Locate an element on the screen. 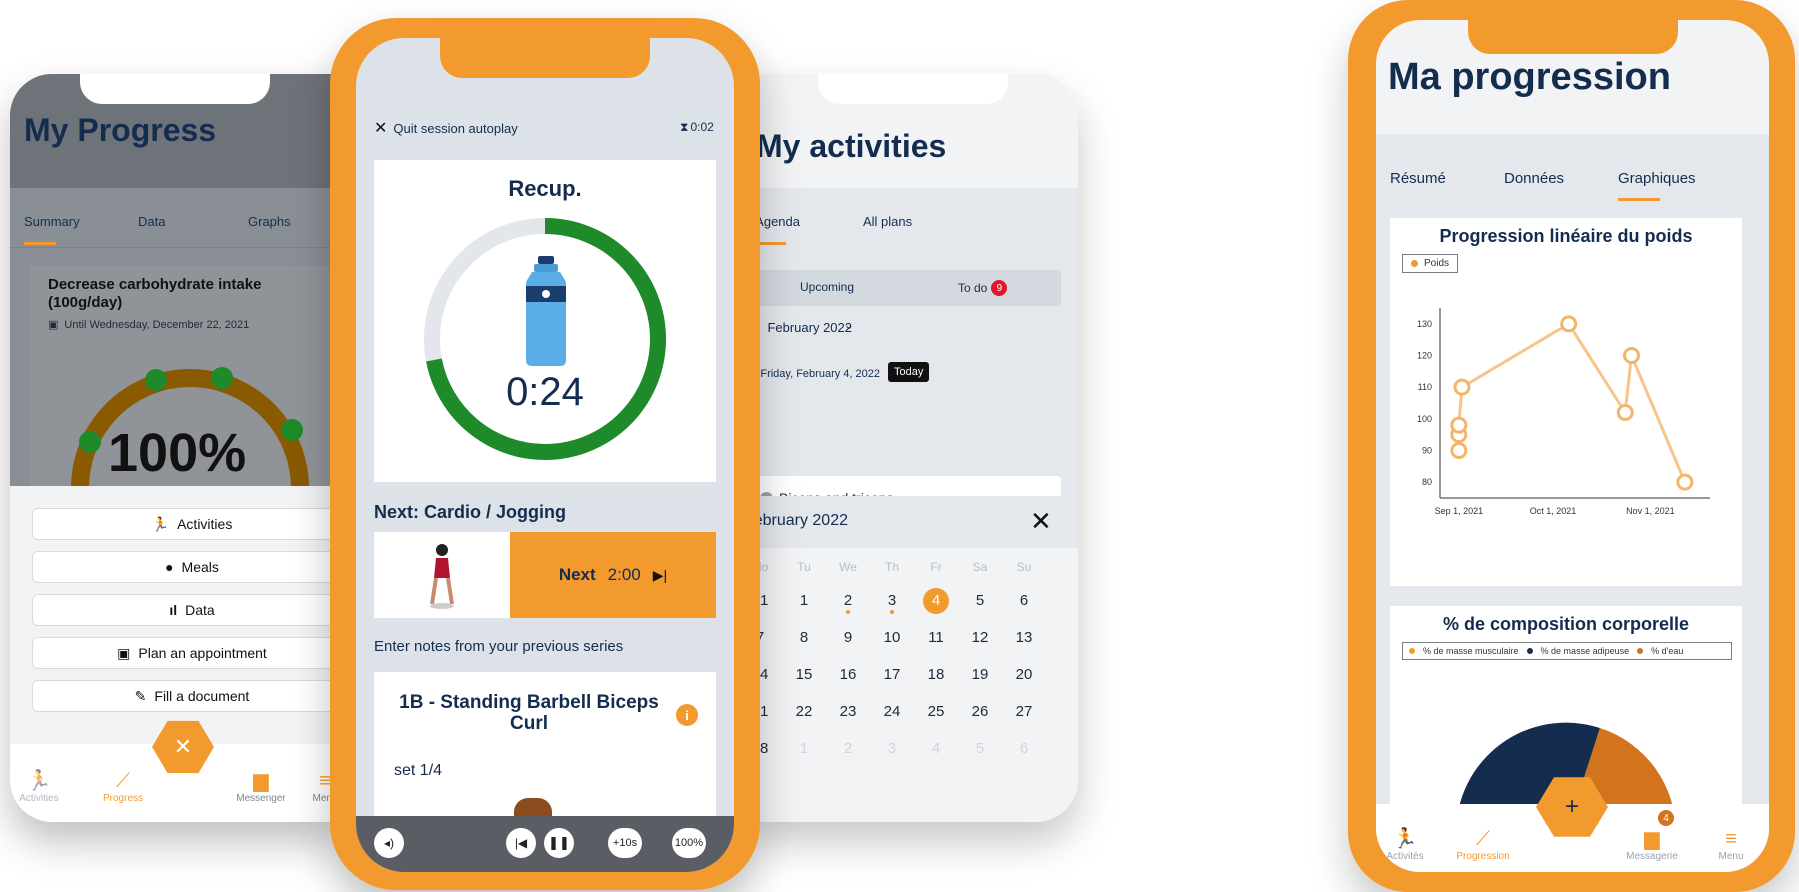  calendar-day: 23 is located at coordinates (848, 711).